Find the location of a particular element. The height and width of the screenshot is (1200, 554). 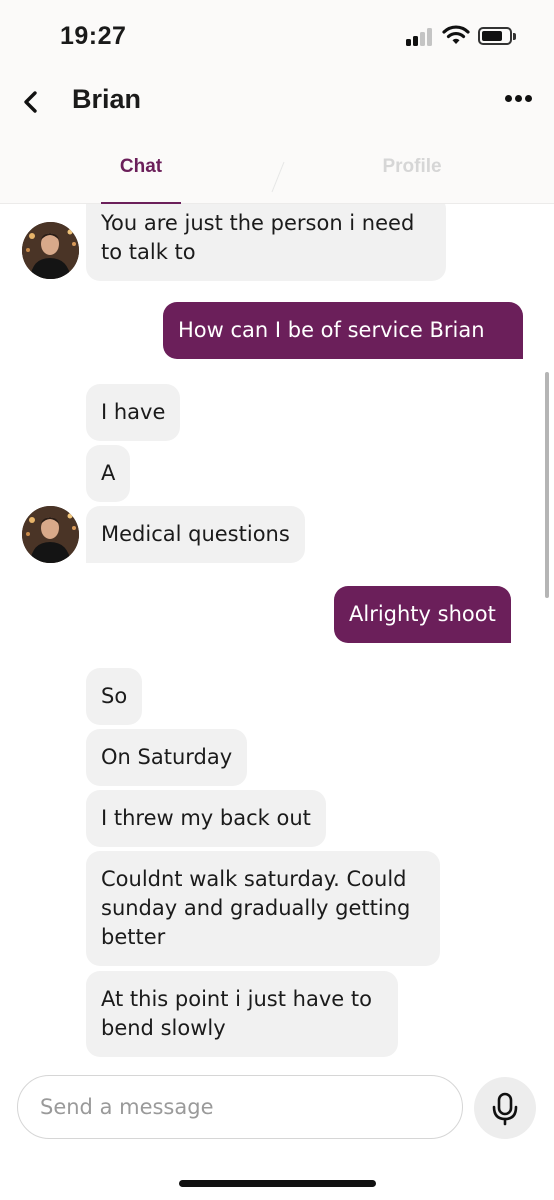

microphone-icon is located at coordinates (505, 1109).